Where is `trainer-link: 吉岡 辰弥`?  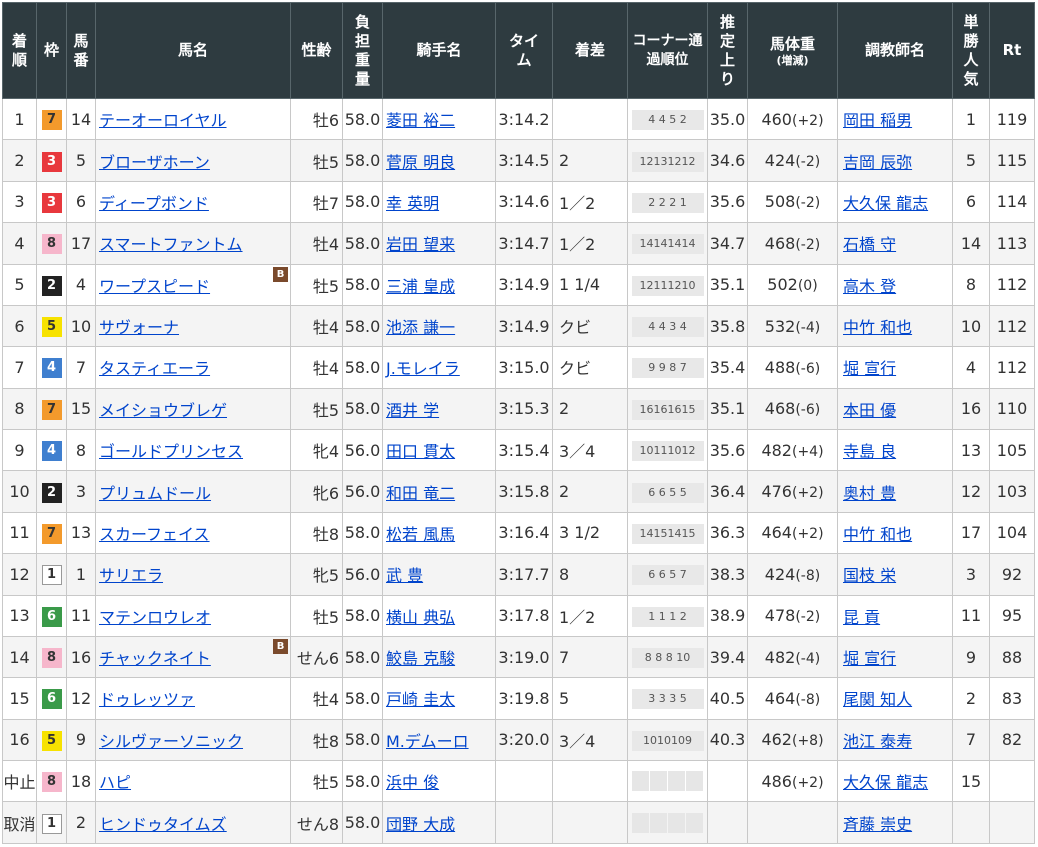
trainer-link: 吉岡 辰弥 is located at coordinates (877, 162).